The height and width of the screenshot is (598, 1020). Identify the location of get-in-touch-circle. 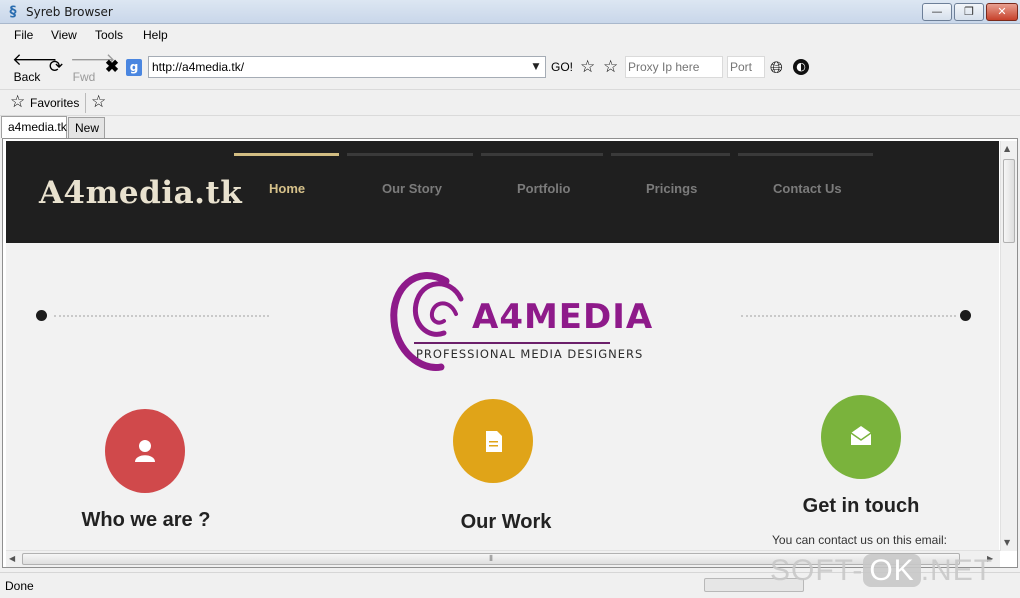
(861, 437).